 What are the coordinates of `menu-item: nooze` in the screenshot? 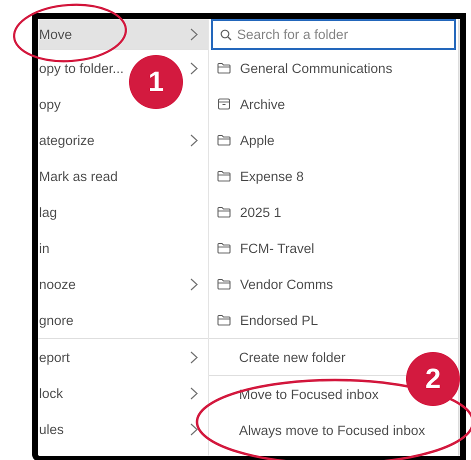 It's located at (57, 284).